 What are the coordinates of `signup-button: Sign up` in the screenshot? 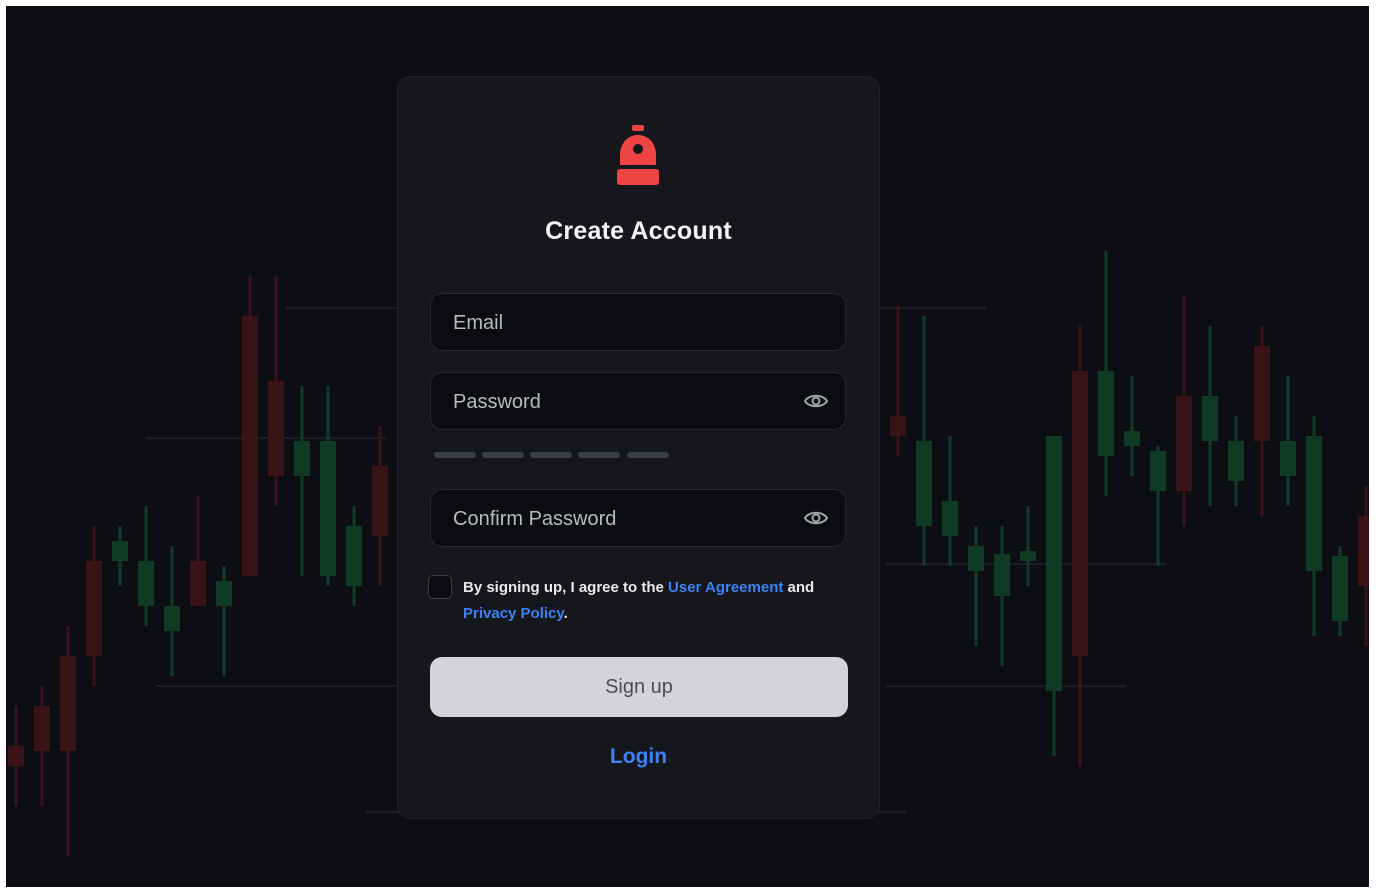 It's located at (639, 687).